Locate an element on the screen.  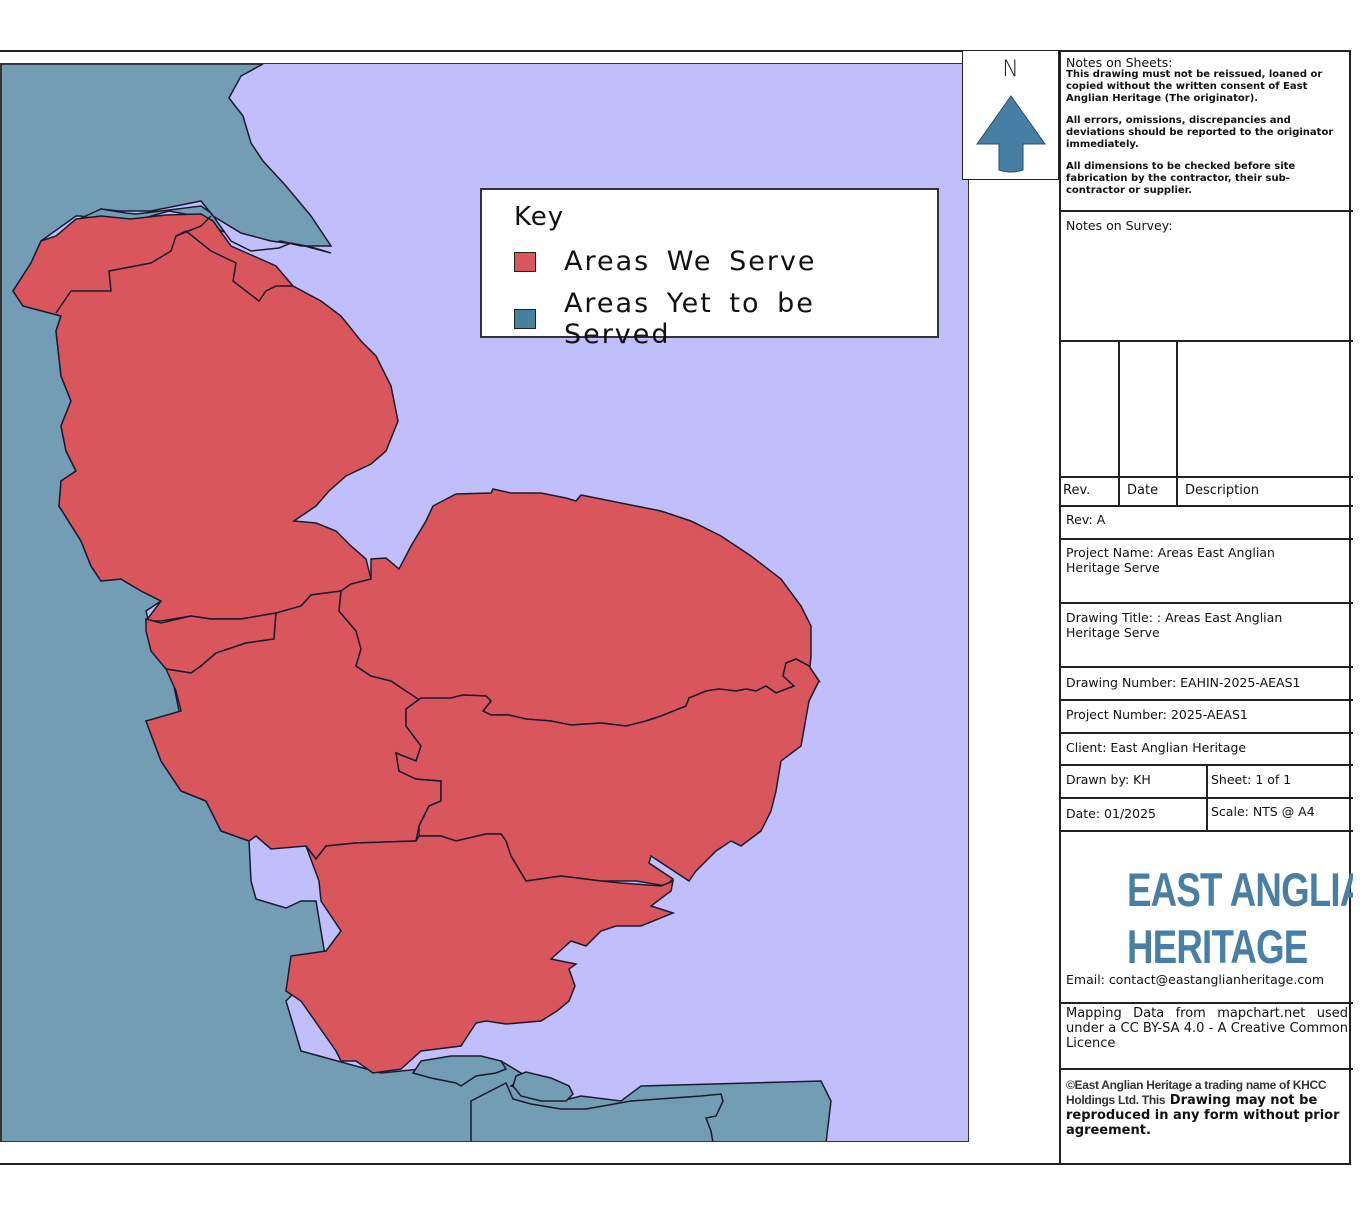
served-swatch is located at coordinates (525, 261).